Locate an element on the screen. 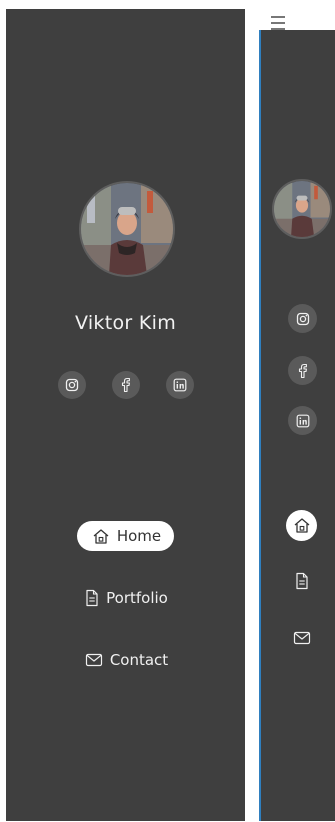 The width and height of the screenshot is (335, 822). home-link-mini is located at coordinates (301, 525).